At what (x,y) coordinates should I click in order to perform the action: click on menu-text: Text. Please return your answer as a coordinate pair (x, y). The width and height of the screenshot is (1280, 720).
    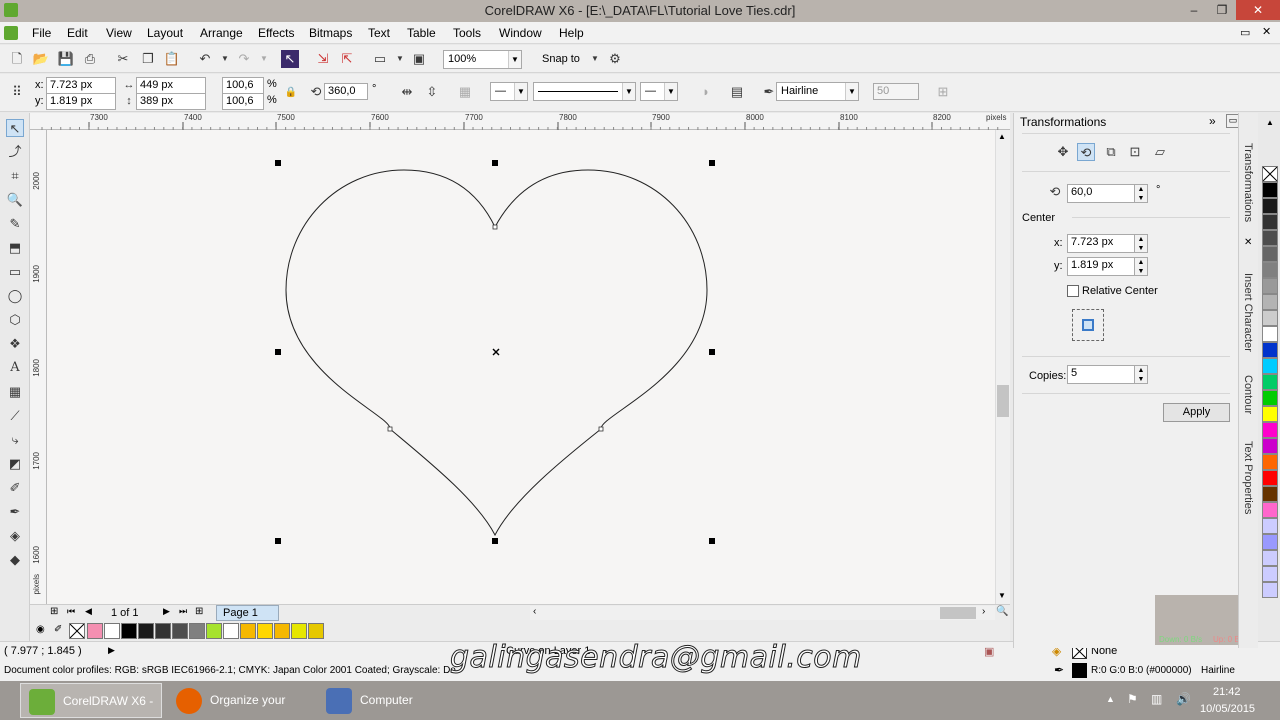
    Looking at the image, I should click on (379, 33).